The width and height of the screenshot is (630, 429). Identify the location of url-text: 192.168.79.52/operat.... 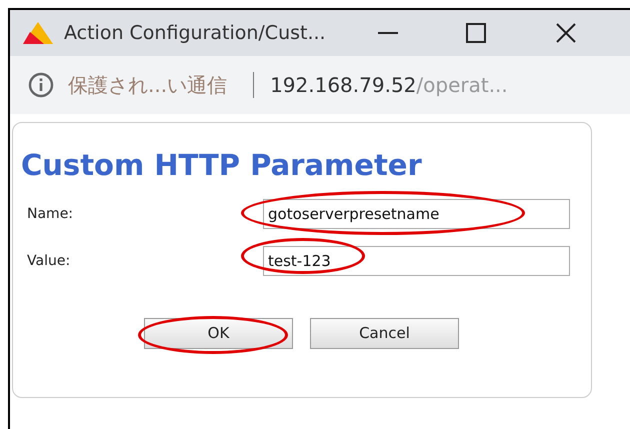
(389, 85).